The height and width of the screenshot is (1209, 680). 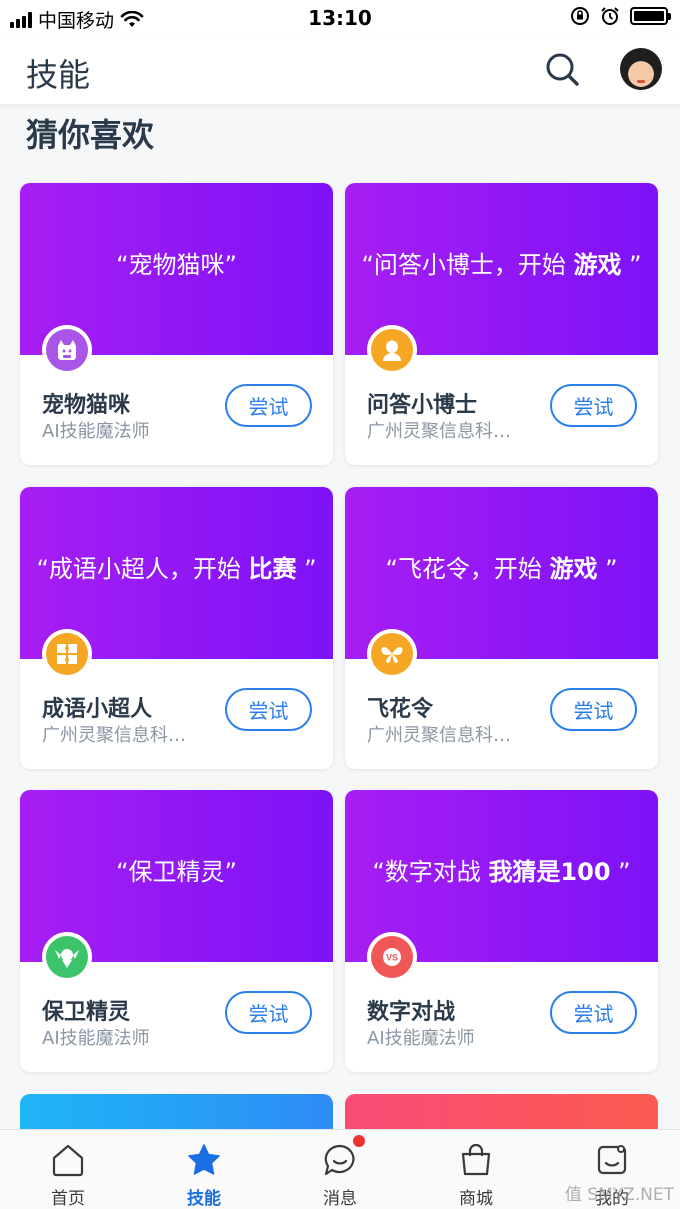 I want to click on search-icon, so click(x=562, y=69).